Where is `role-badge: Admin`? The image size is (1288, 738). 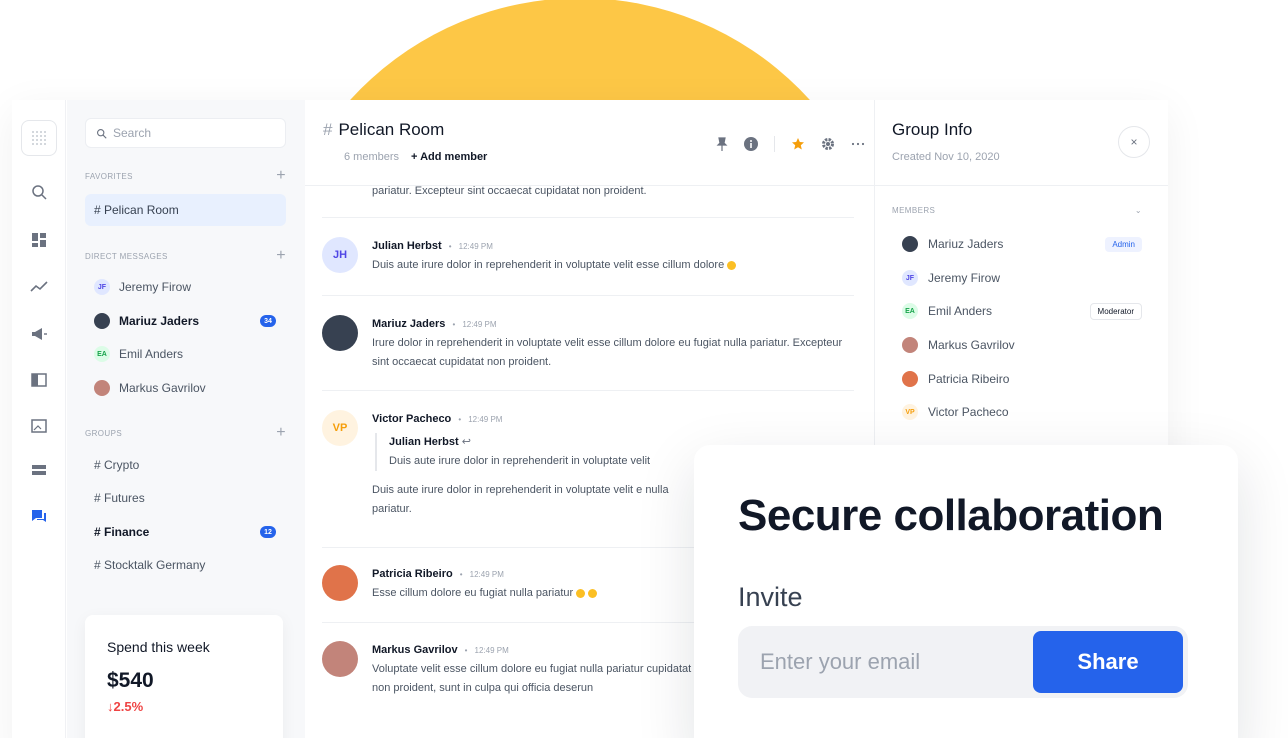
role-badge: Admin is located at coordinates (1123, 244).